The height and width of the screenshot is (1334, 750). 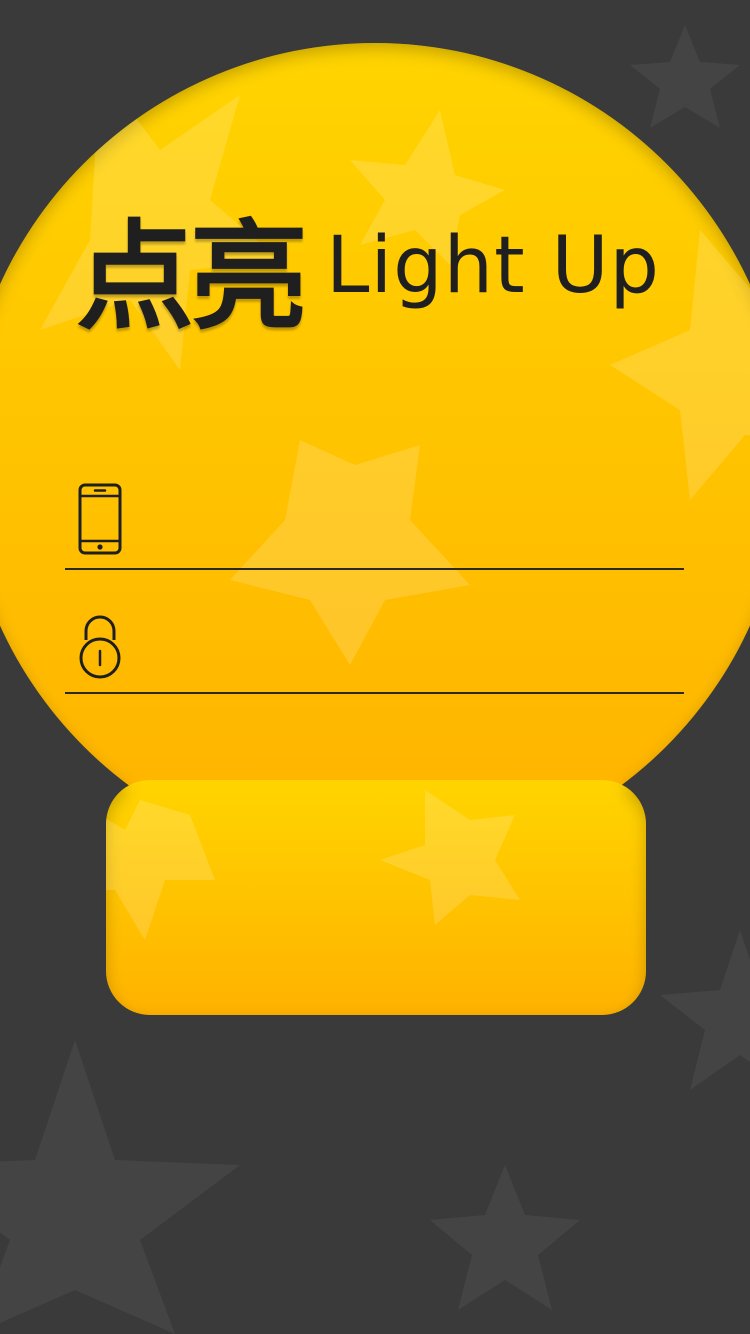 What do you see at coordinates (412, 523) in the screenshot?
I see `phone-input` at bounding box center [412, 523].